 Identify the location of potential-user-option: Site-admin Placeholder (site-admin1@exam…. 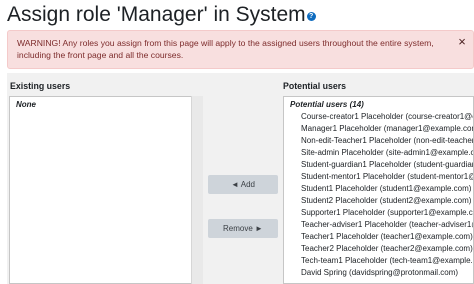
(387, 153).